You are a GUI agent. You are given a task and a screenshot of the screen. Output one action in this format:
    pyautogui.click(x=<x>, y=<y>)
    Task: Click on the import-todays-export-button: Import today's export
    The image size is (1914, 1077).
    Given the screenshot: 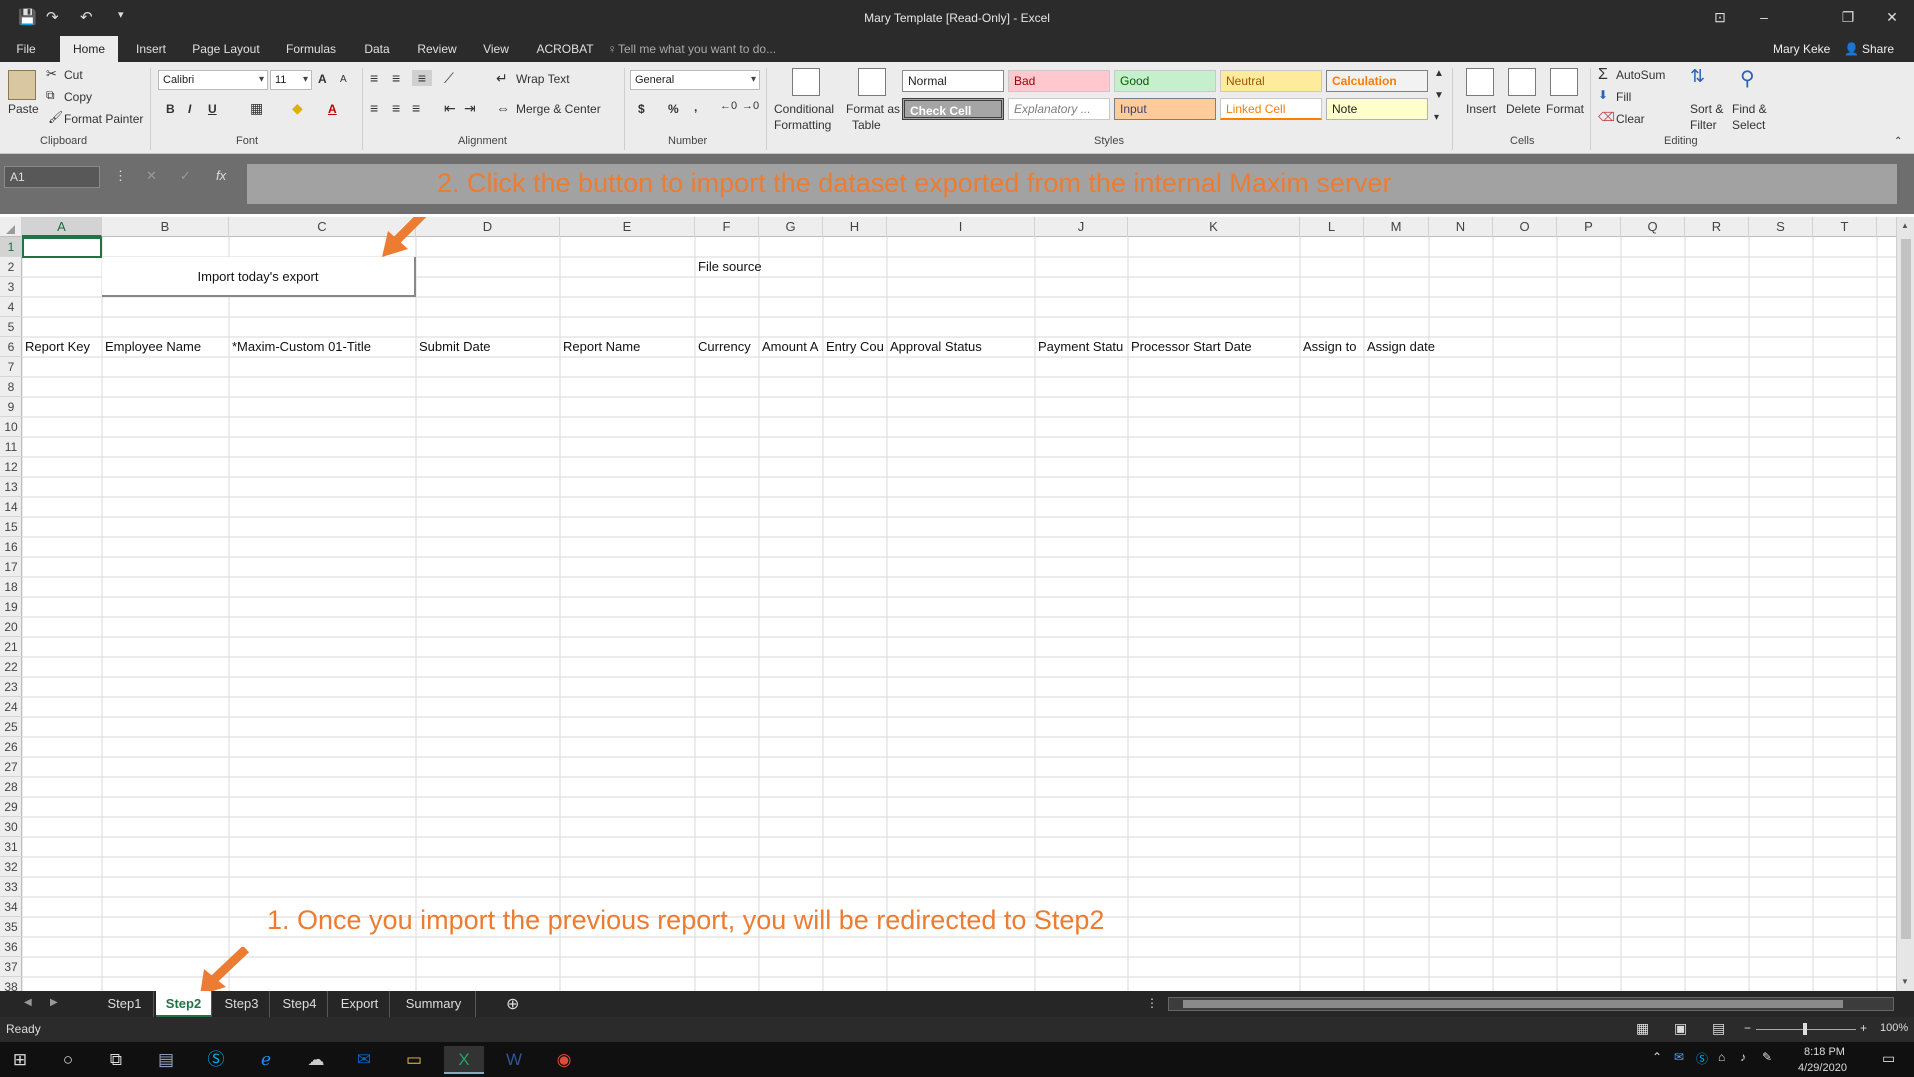 What is the action you would take?
    pyautogui.click(x=259, y=277)
    